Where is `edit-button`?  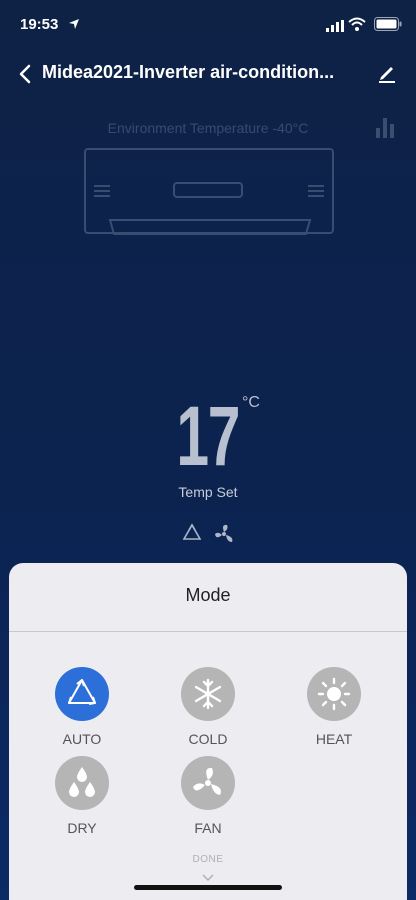 edit-button is located at coordinates (387, 73).